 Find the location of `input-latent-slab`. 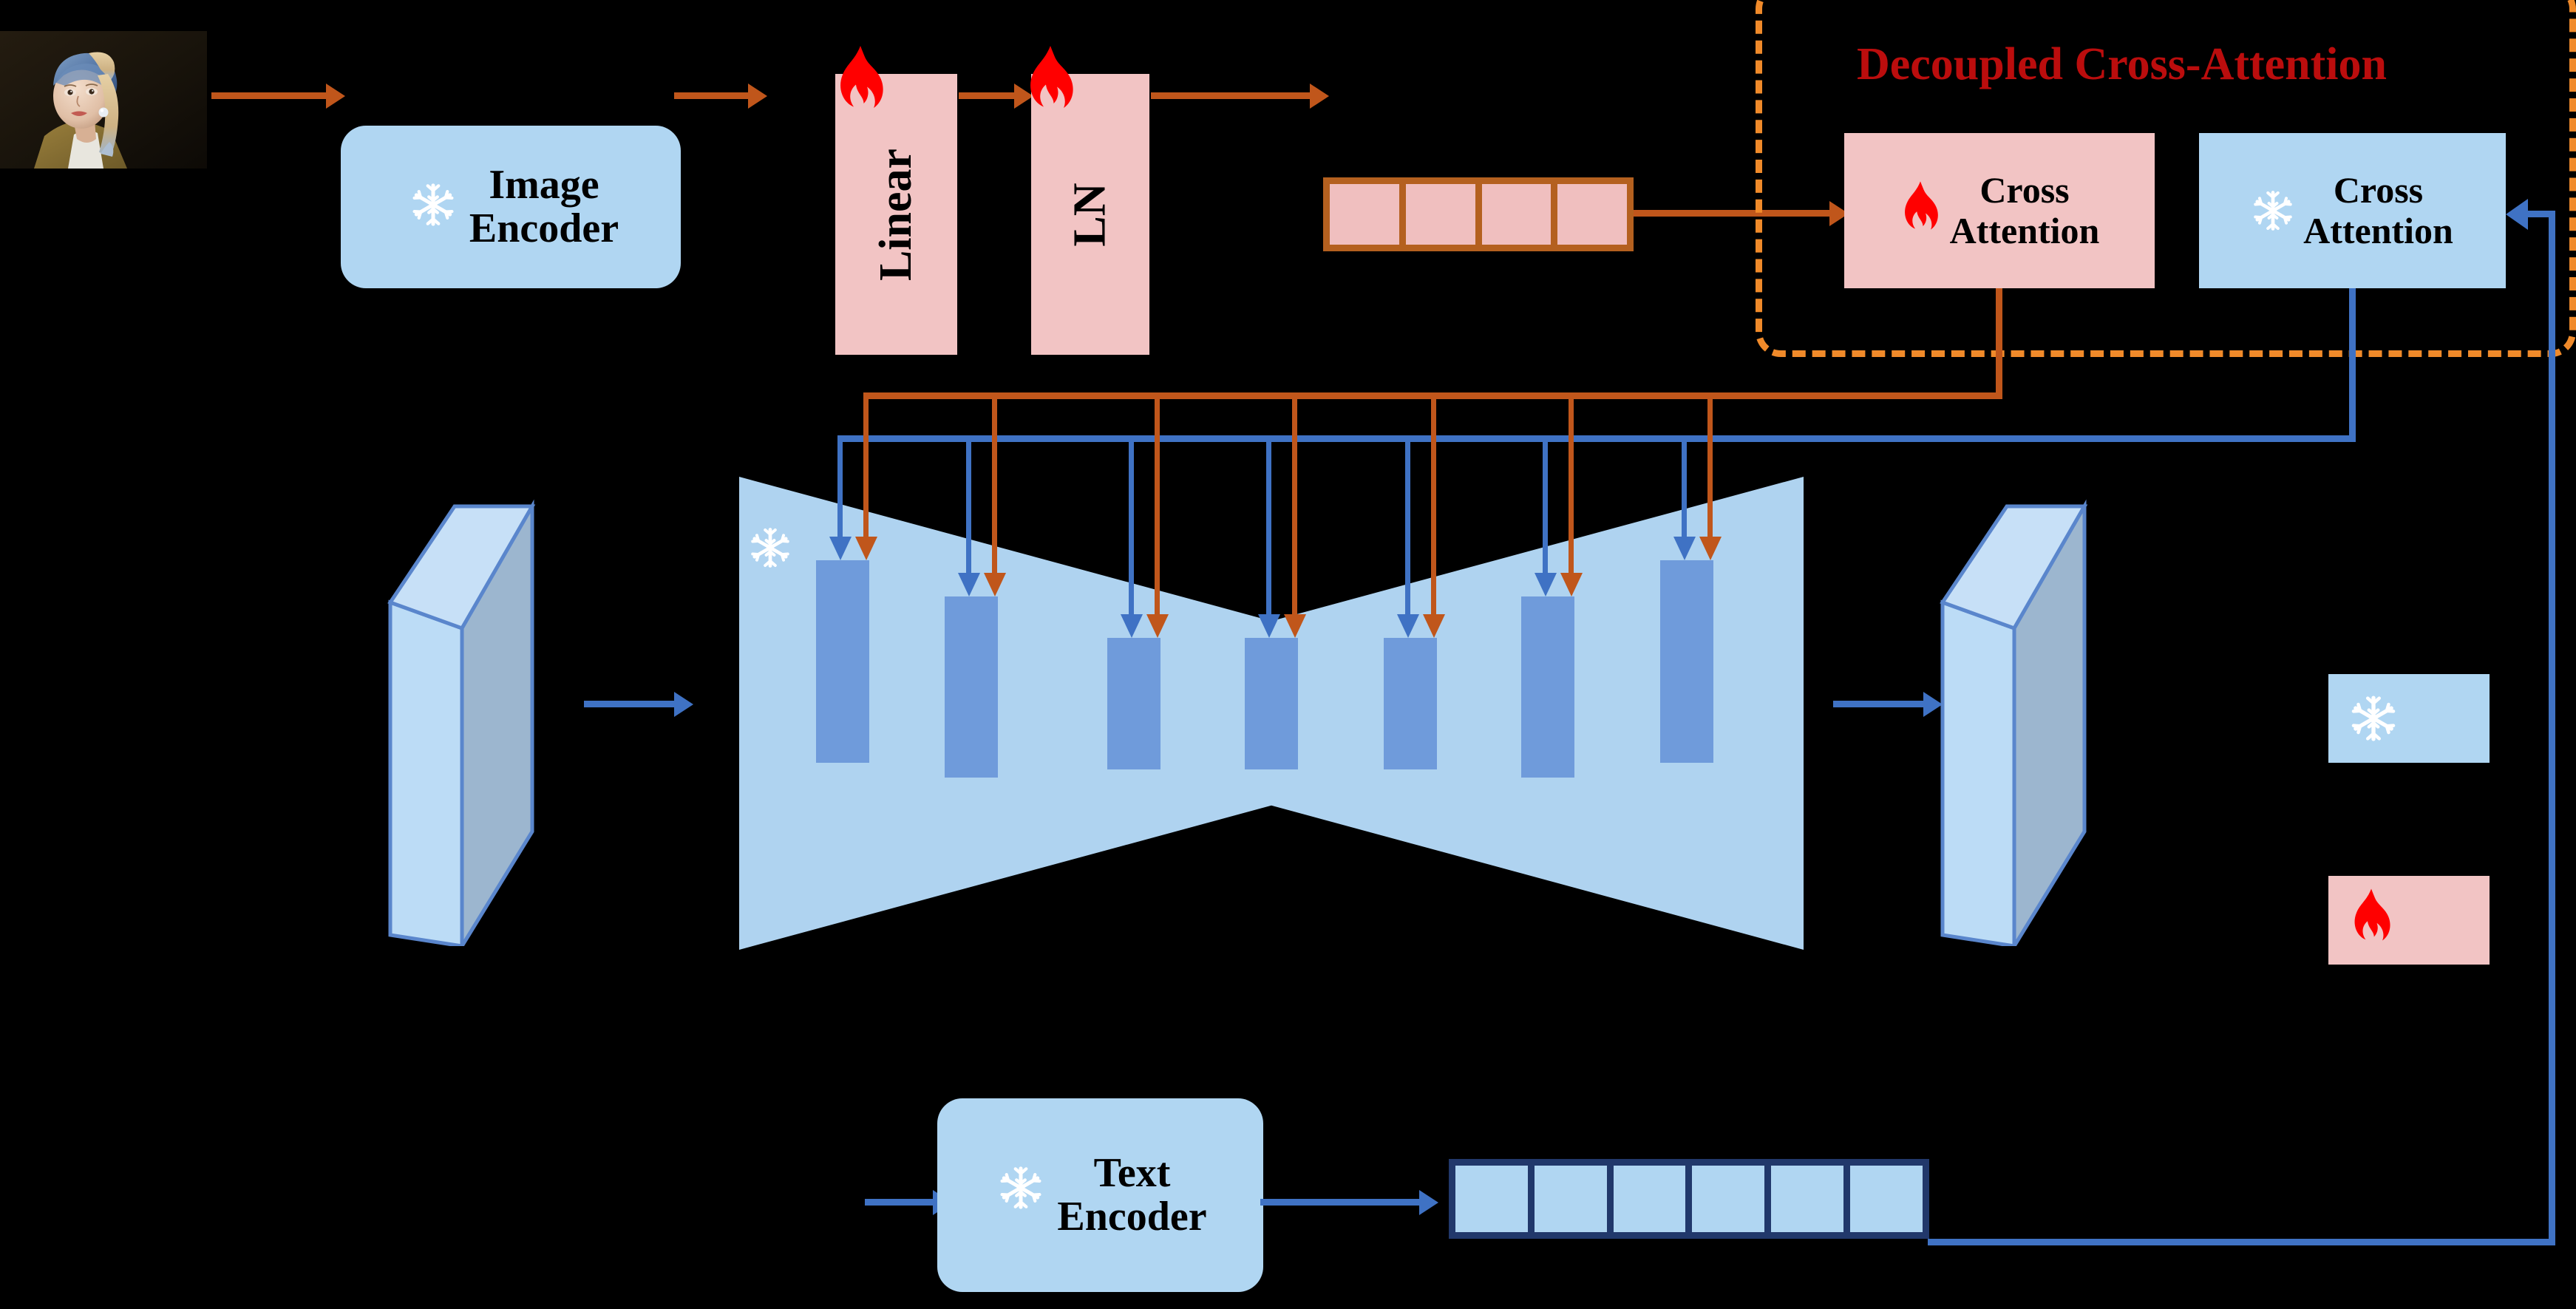

input-latent-slab is located at coordinates (469, 715).